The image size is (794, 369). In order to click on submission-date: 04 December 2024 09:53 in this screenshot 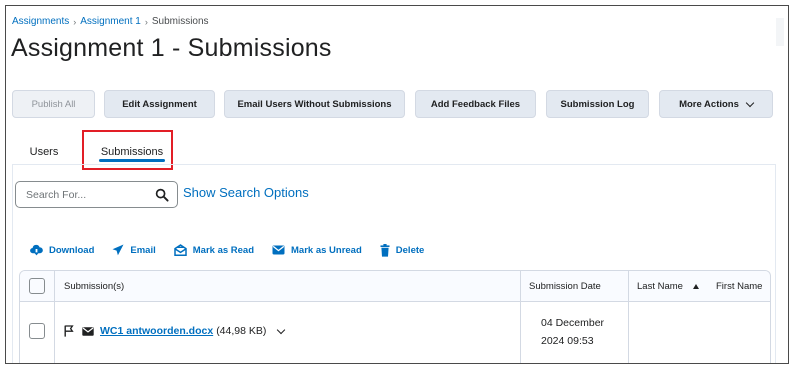, I will do `click(572, 332)`.